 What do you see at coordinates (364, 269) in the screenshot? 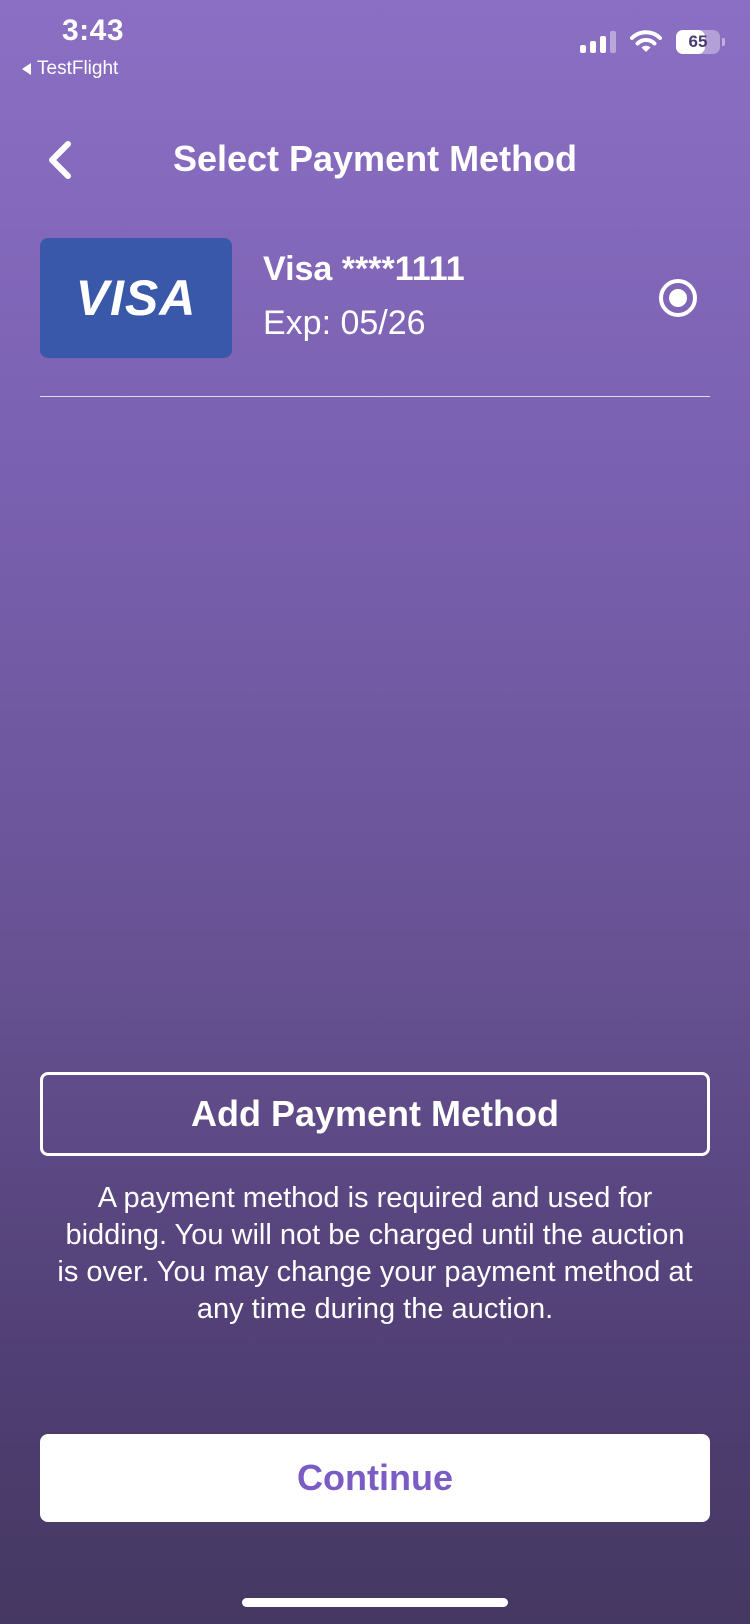
I see `card-name: Visa ****1111` at bounding box center [364, 269].